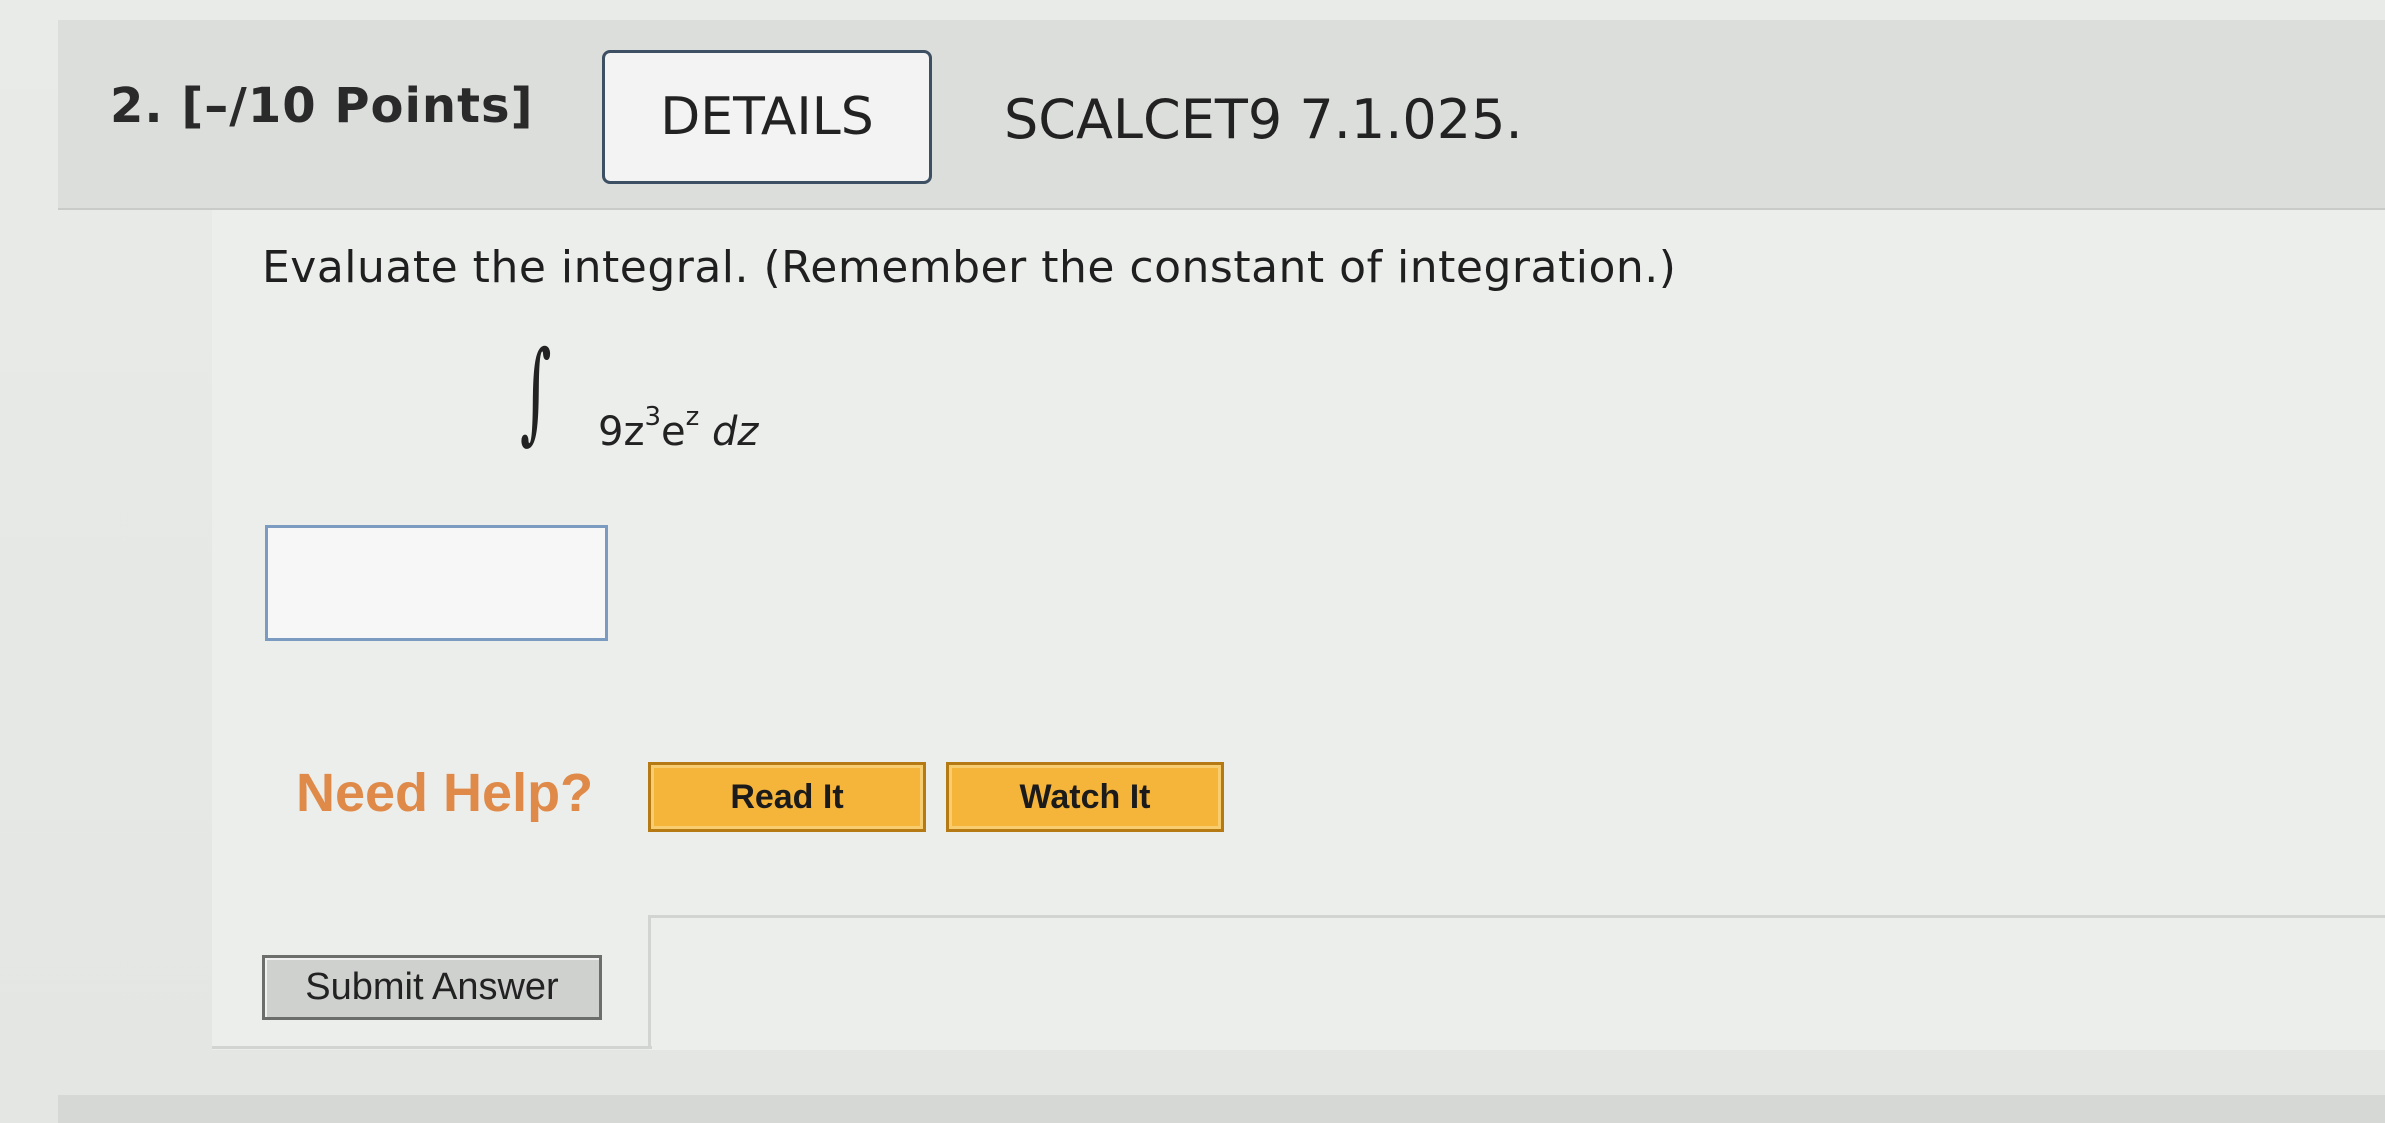 Image resolution: width=2385 pixels, height=1123 pixels. What do you see at coordinates (1263, 119) in the screenshot?
I see `question-source-code: SCALCET9 7.1.025.` at bounding box center [1263, 119].